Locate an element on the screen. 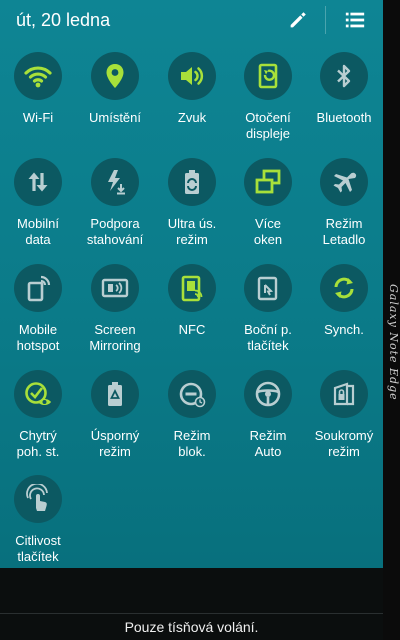  toggle-mobile-hotspot: Mobile hotspot is located at coordinates (38, 309).